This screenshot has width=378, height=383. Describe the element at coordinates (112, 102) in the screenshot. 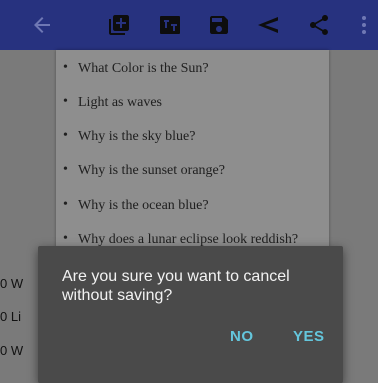

I see `list-item: • Light as waves` at that location.